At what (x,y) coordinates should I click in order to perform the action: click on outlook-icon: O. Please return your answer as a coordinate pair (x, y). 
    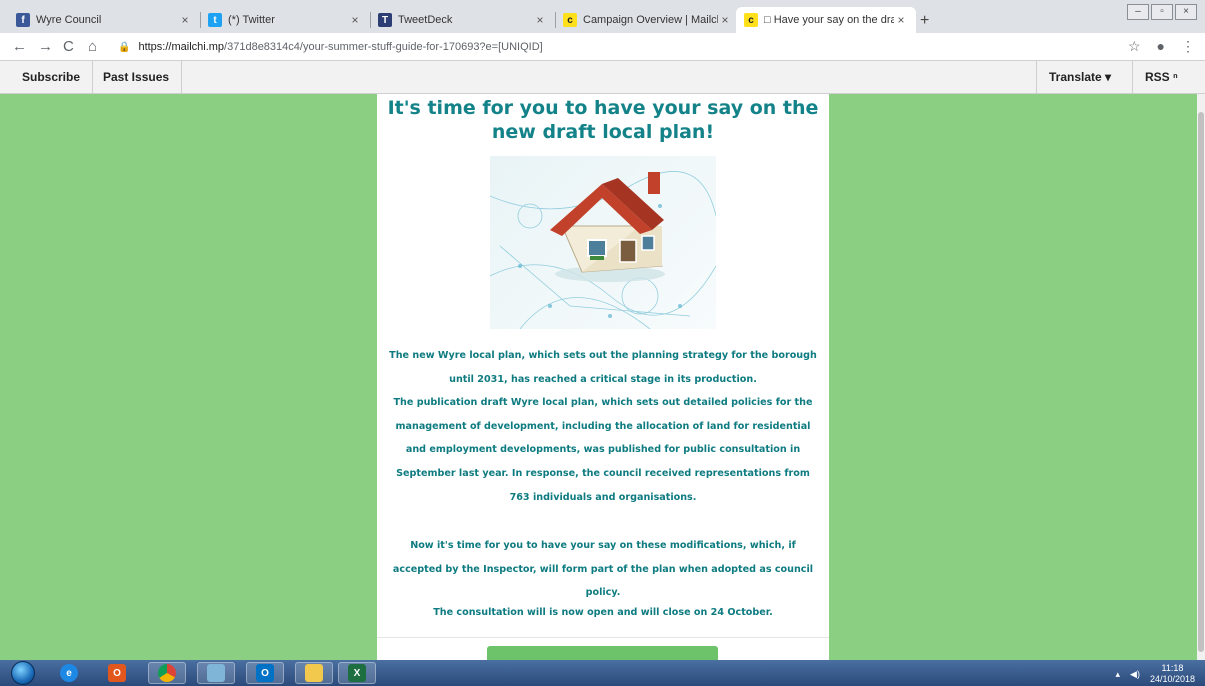
    Looking at the image, I should click on (265, 673).